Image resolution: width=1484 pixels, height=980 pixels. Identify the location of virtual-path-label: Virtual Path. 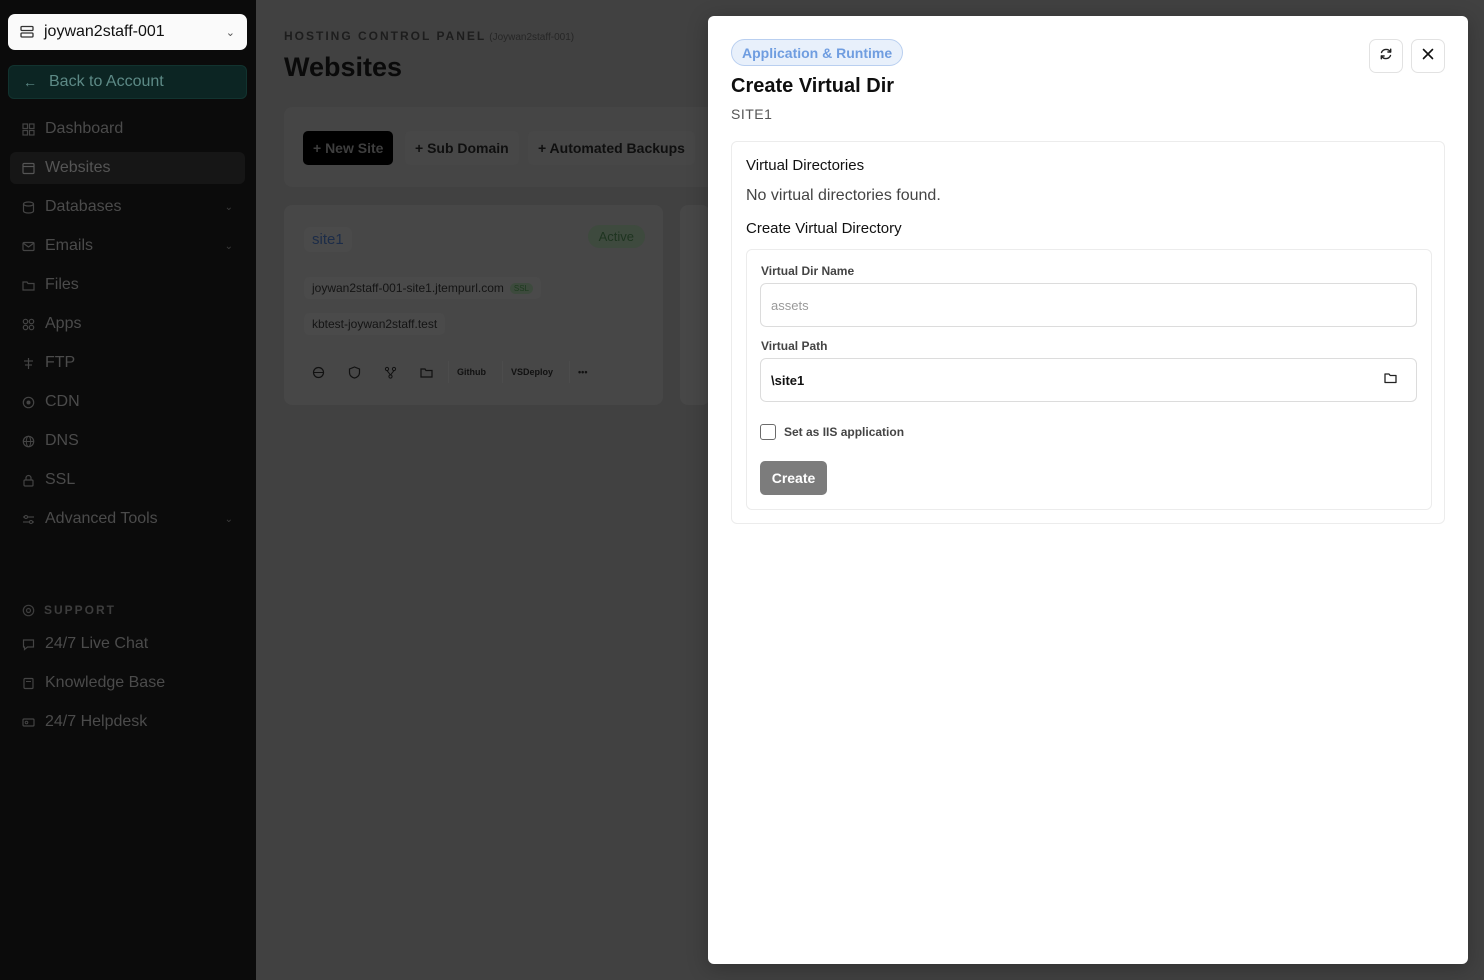
(794, 346).